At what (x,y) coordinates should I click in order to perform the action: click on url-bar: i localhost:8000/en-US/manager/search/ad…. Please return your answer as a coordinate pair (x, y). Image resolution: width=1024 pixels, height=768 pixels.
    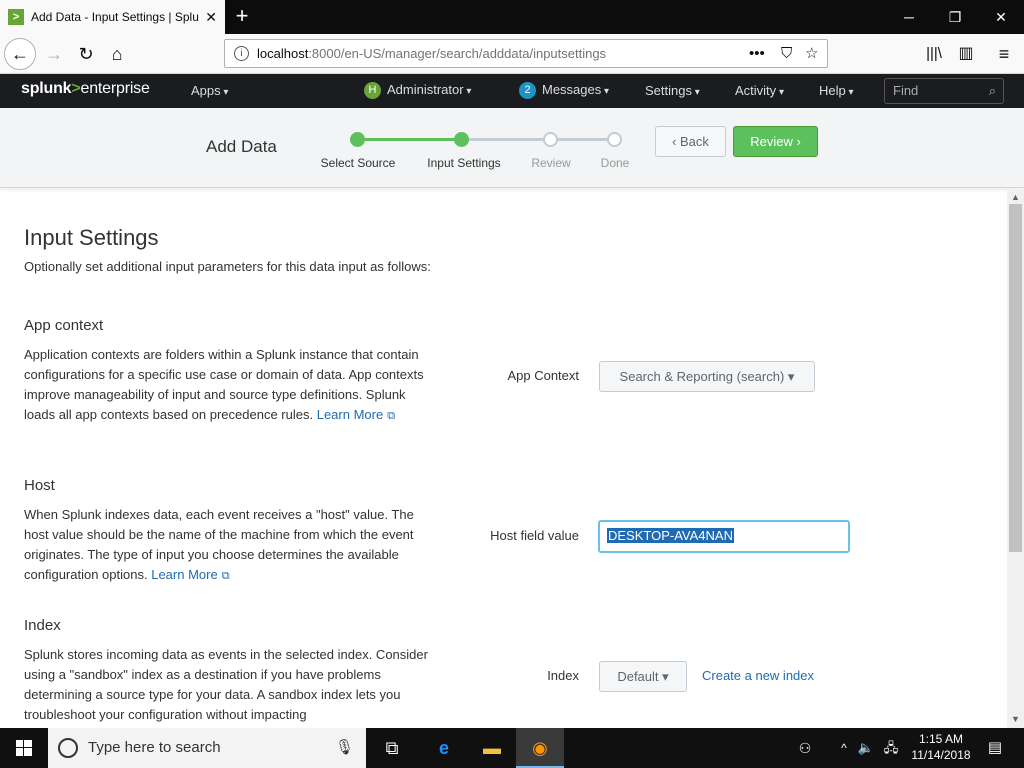
    Looking at the image, I should click on (526, 53).